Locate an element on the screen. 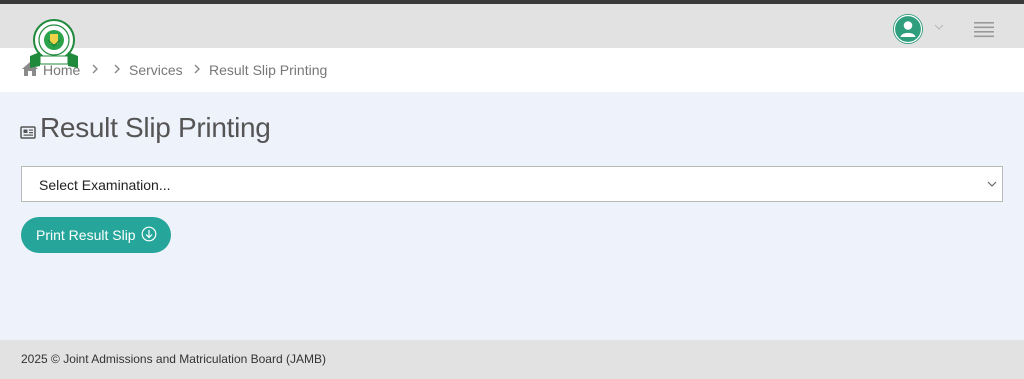 This screenshot has height=379, width=1024. jamb-logo is located at coordinates (54, 44).